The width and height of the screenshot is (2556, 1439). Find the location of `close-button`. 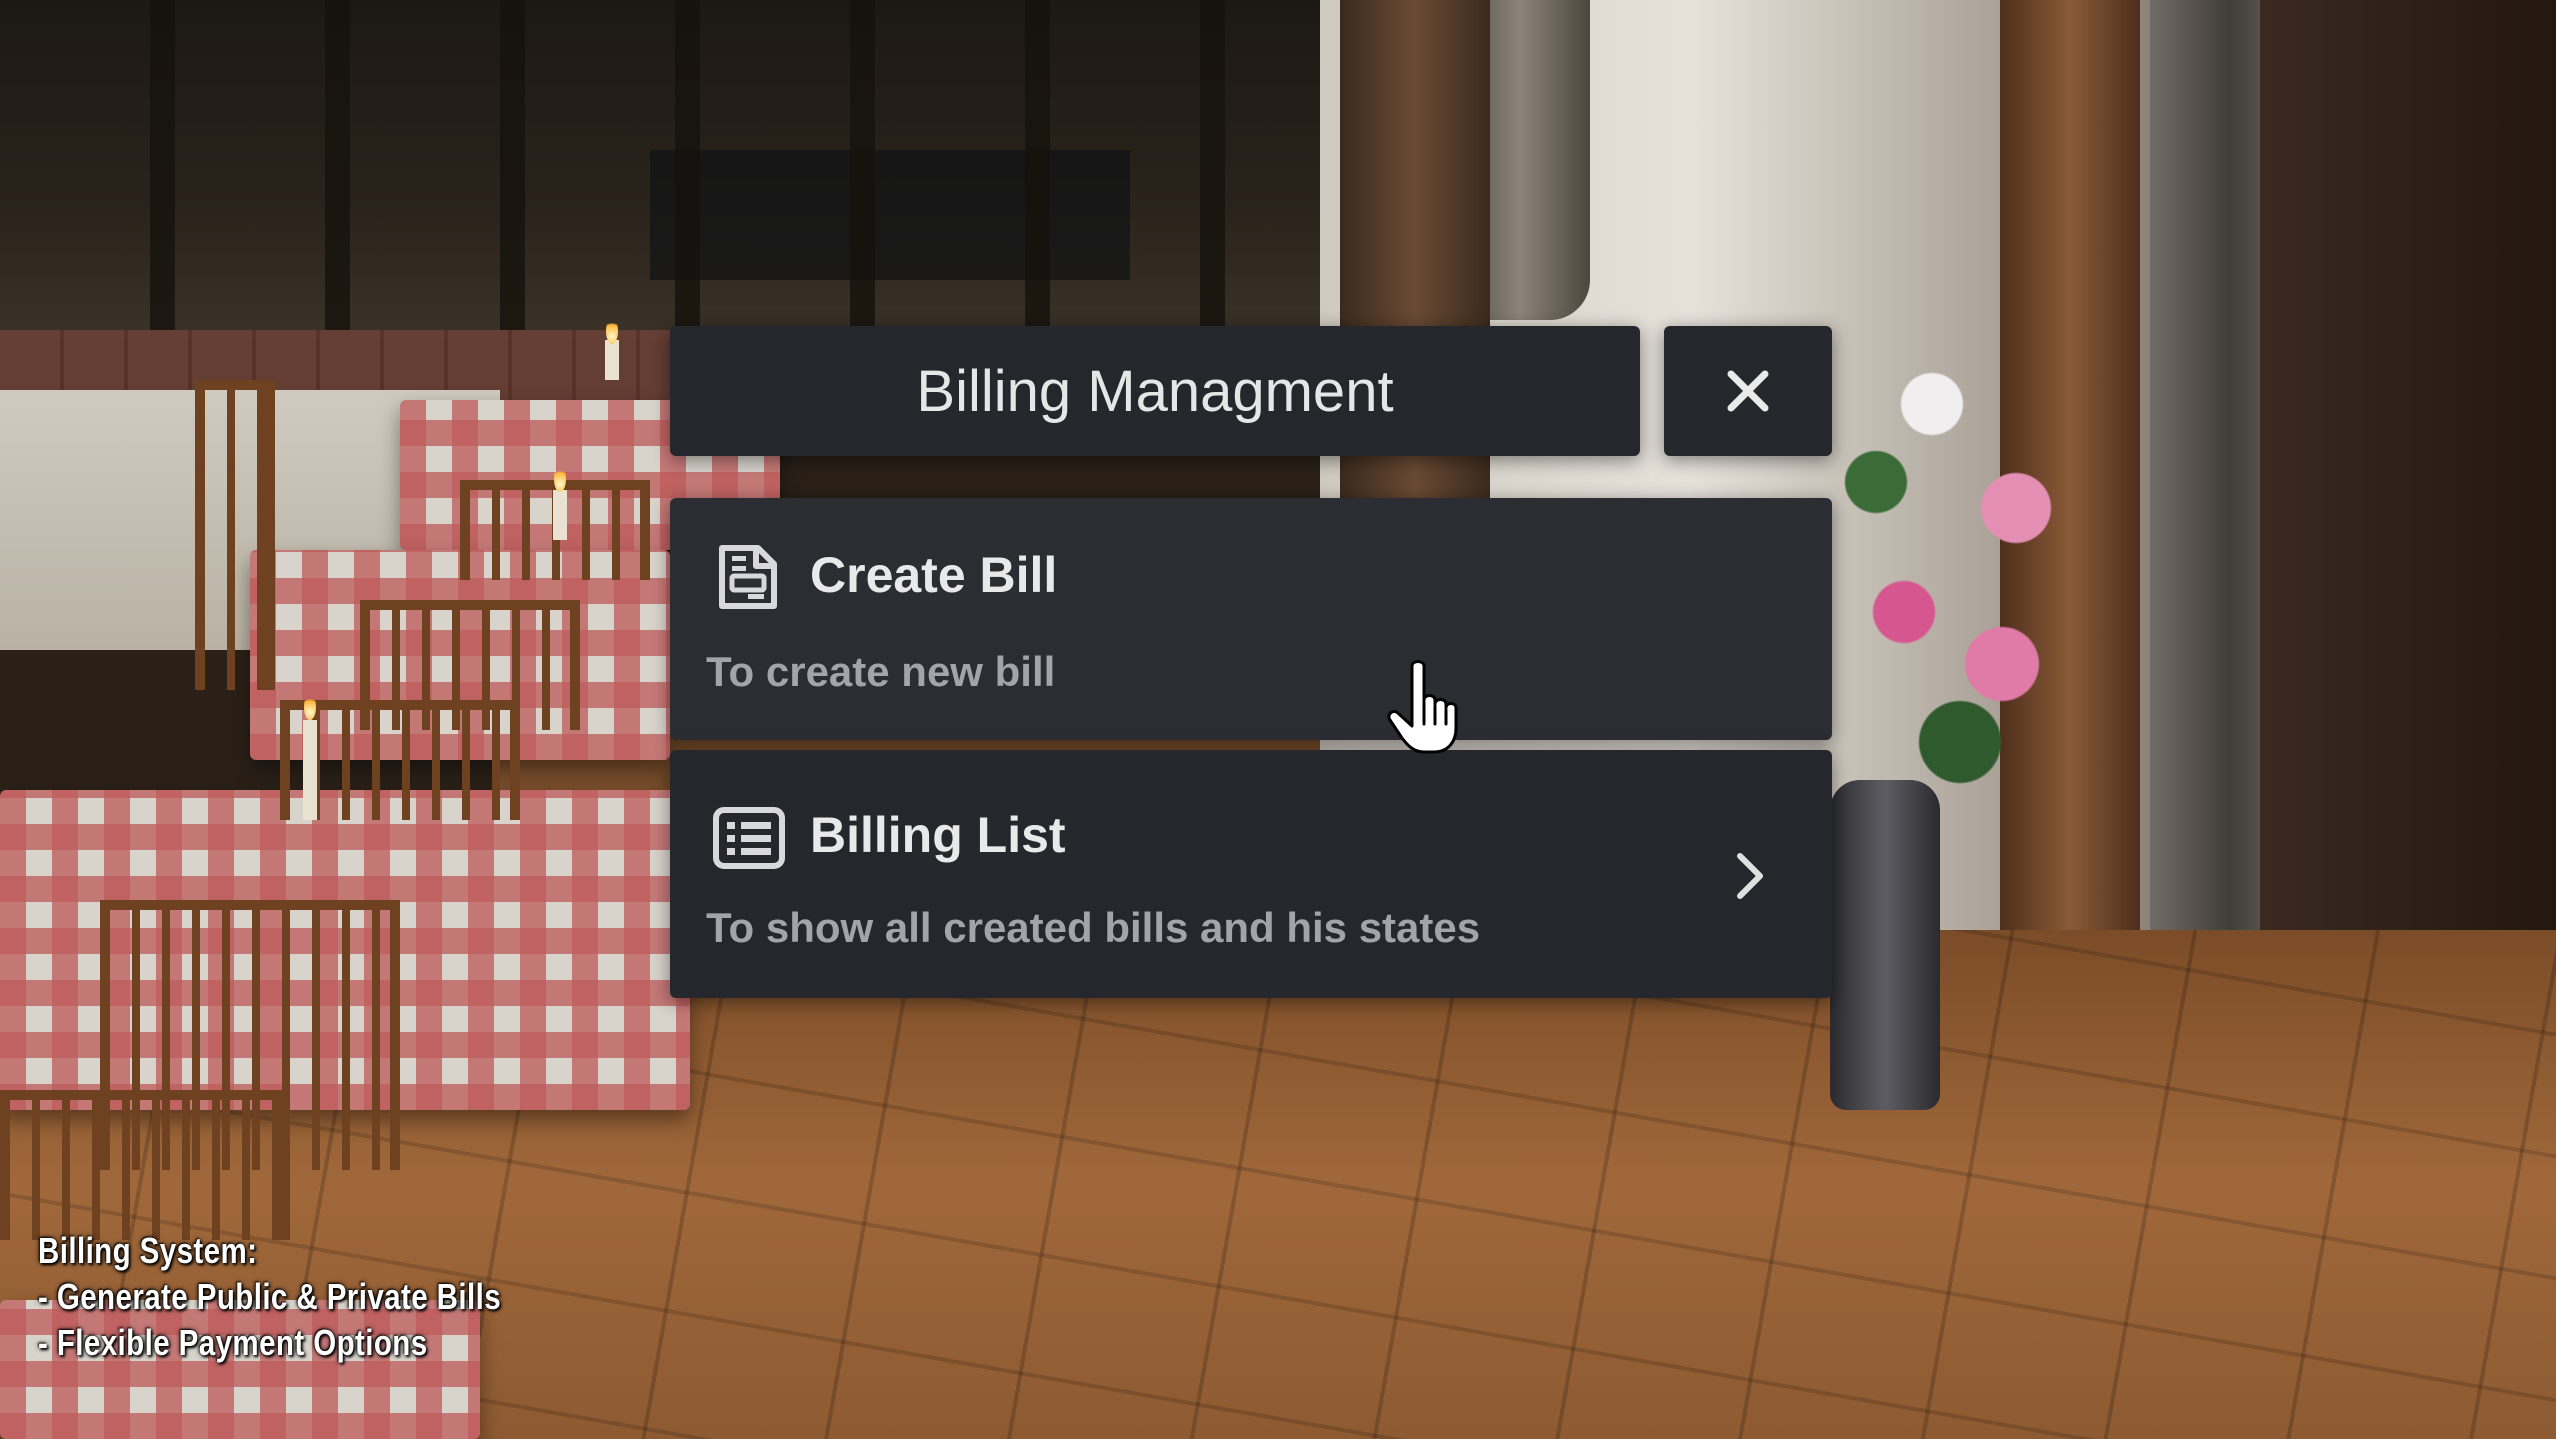

close-button is located at coordinates (1748, 391).